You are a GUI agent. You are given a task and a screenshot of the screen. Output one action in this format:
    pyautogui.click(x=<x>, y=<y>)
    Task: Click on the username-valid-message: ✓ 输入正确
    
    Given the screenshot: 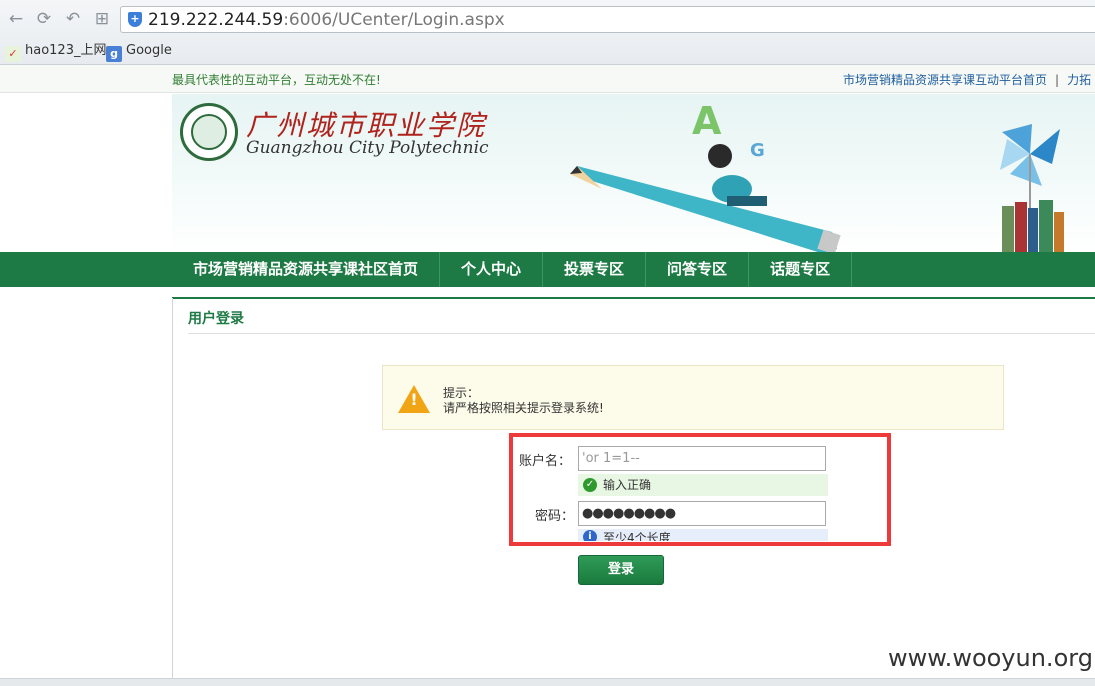 What is the action you would take?
    pyautogui.click(x=703, y=485)
    